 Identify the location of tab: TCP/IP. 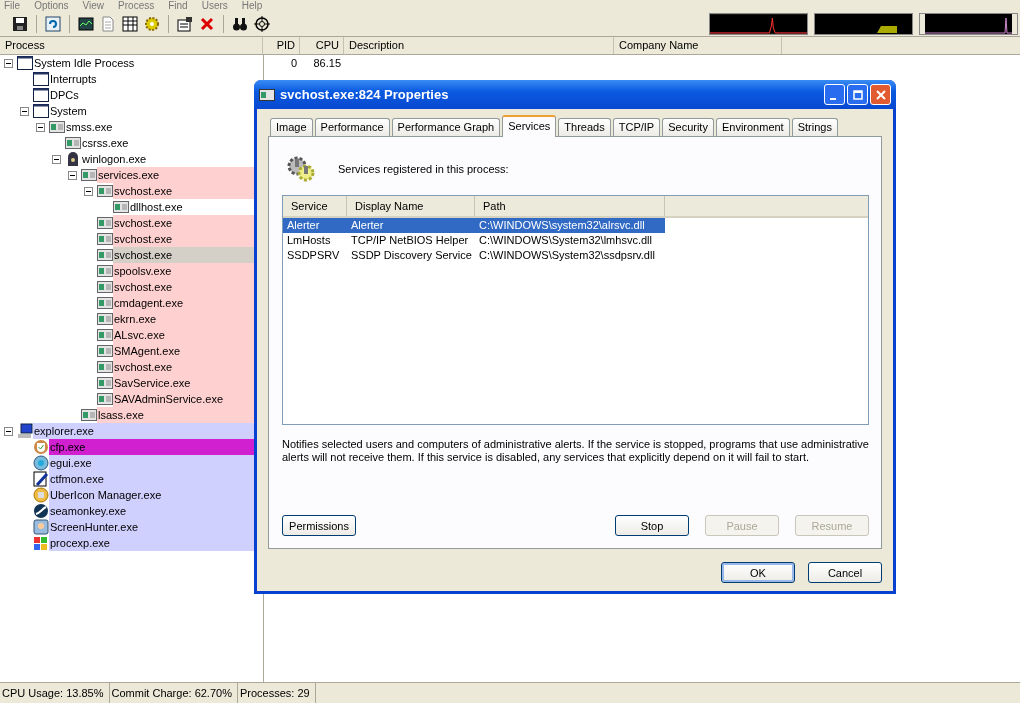
(636, 127).